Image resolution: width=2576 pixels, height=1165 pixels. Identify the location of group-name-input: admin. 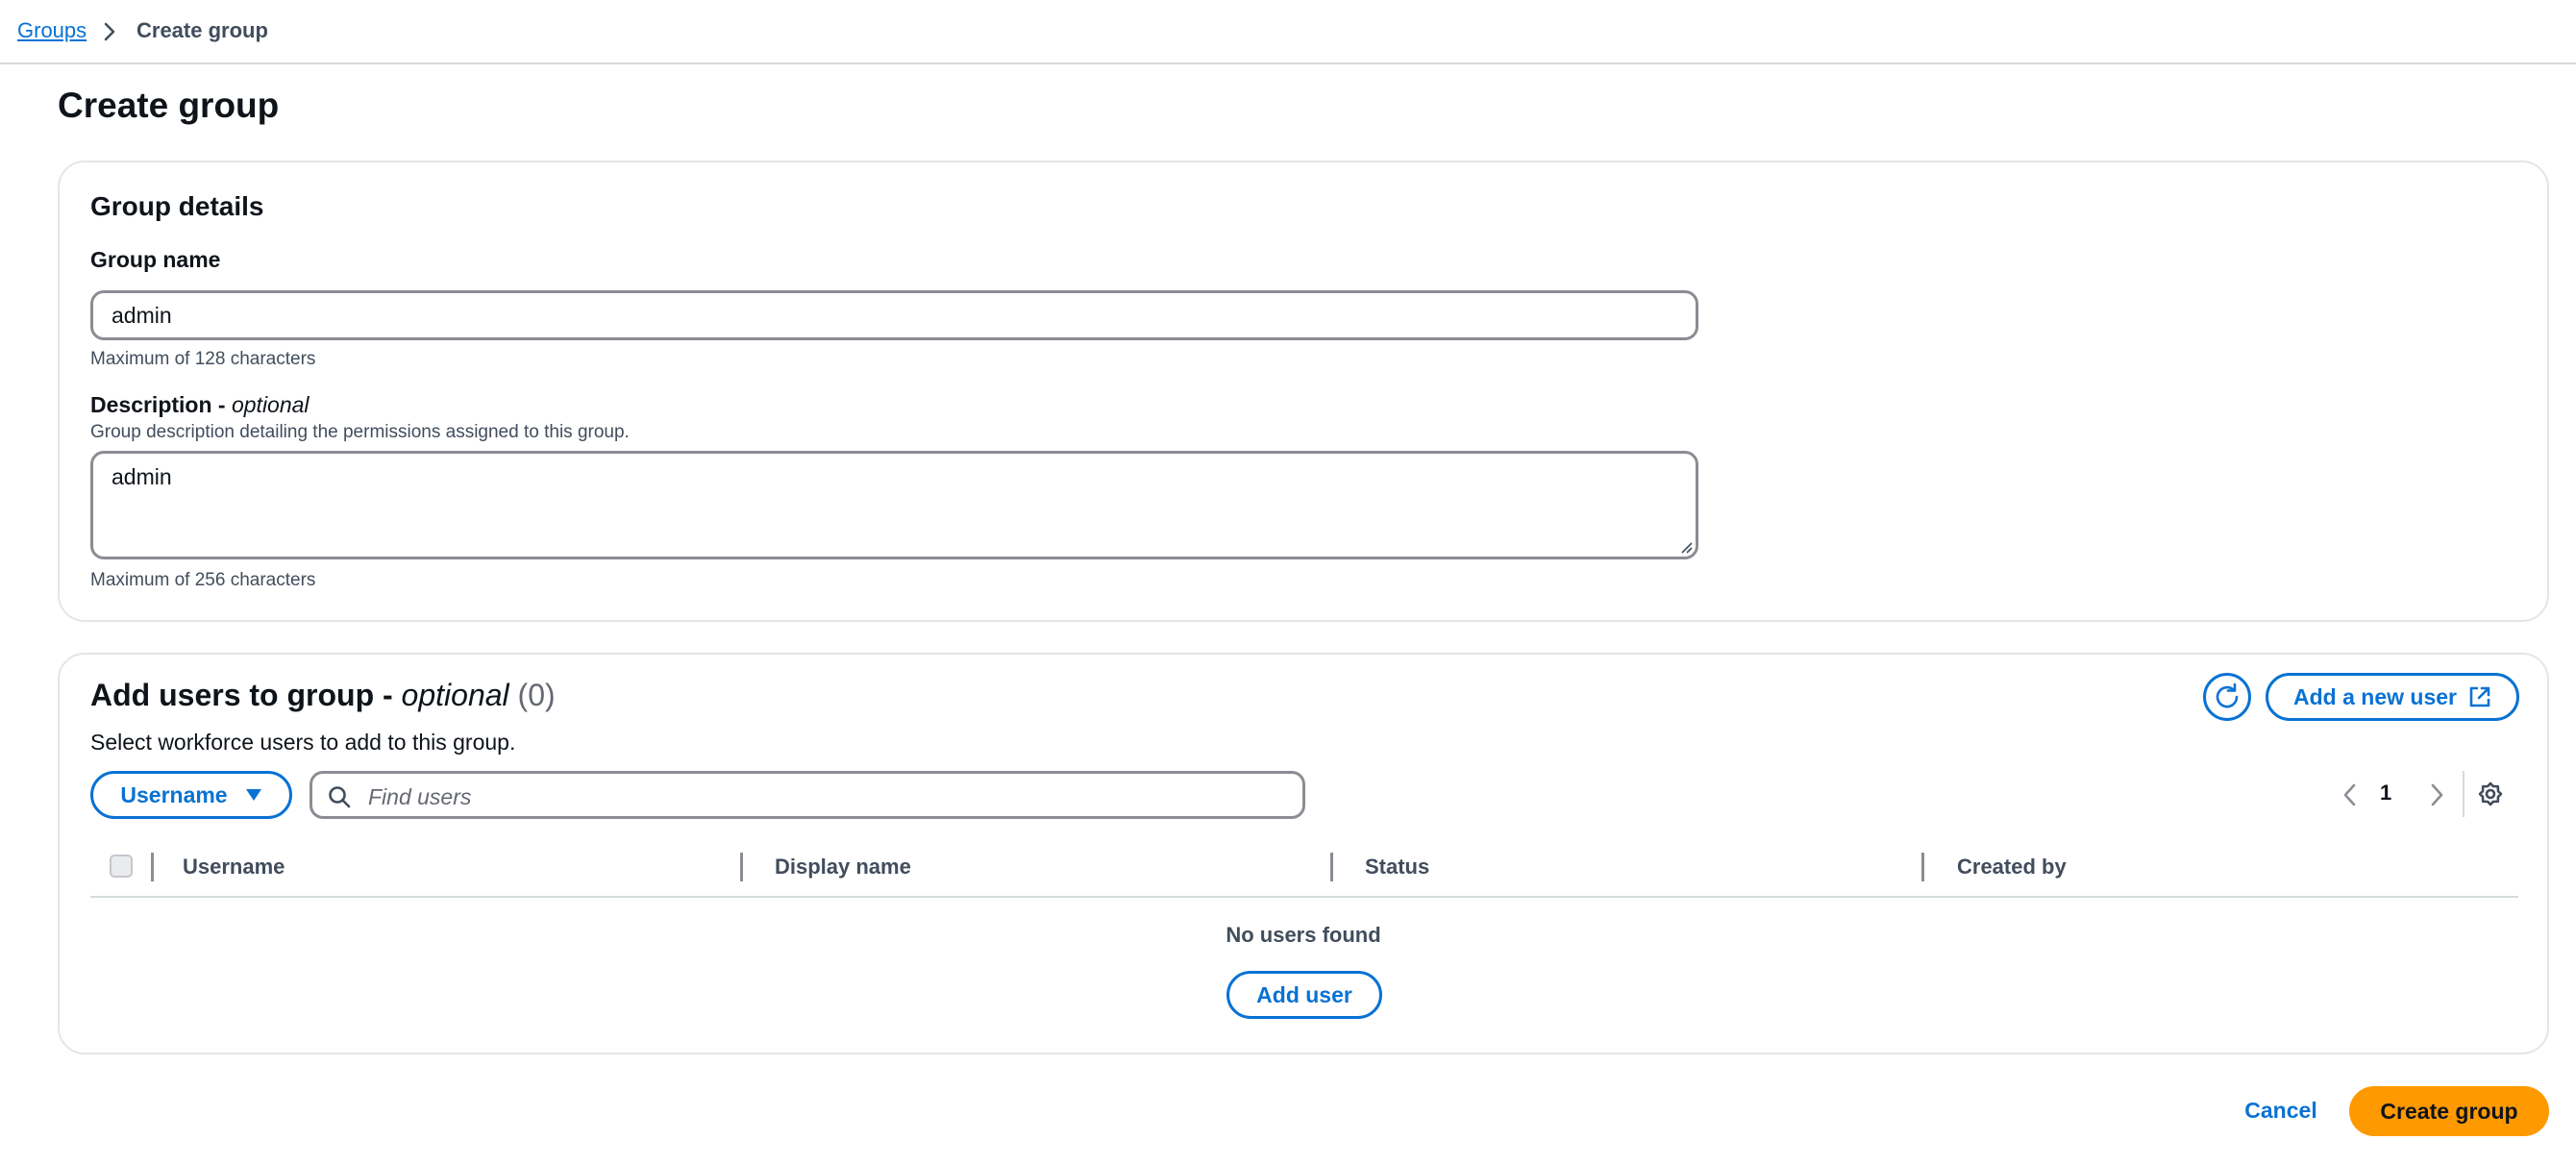
(894, 315).